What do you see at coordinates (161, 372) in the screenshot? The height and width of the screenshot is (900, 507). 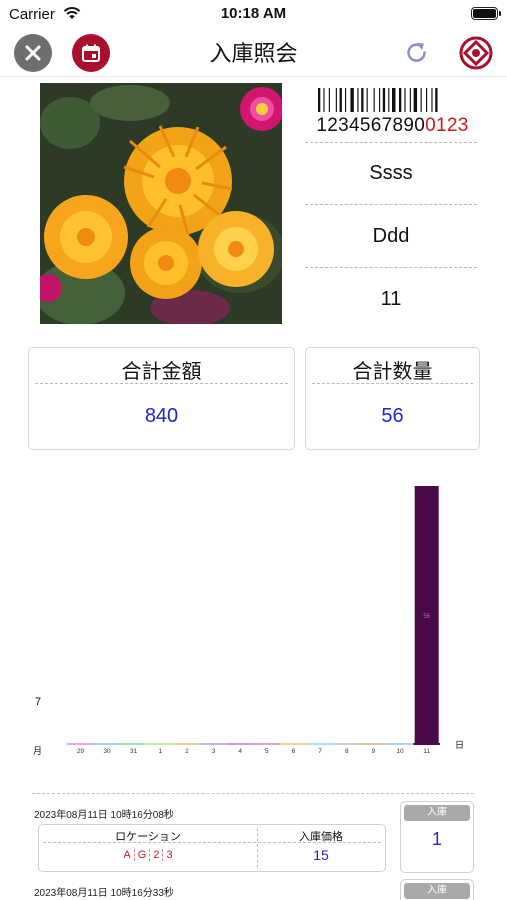 I see `total-amount-label: 合計金額` at bounding box center [161, 372].